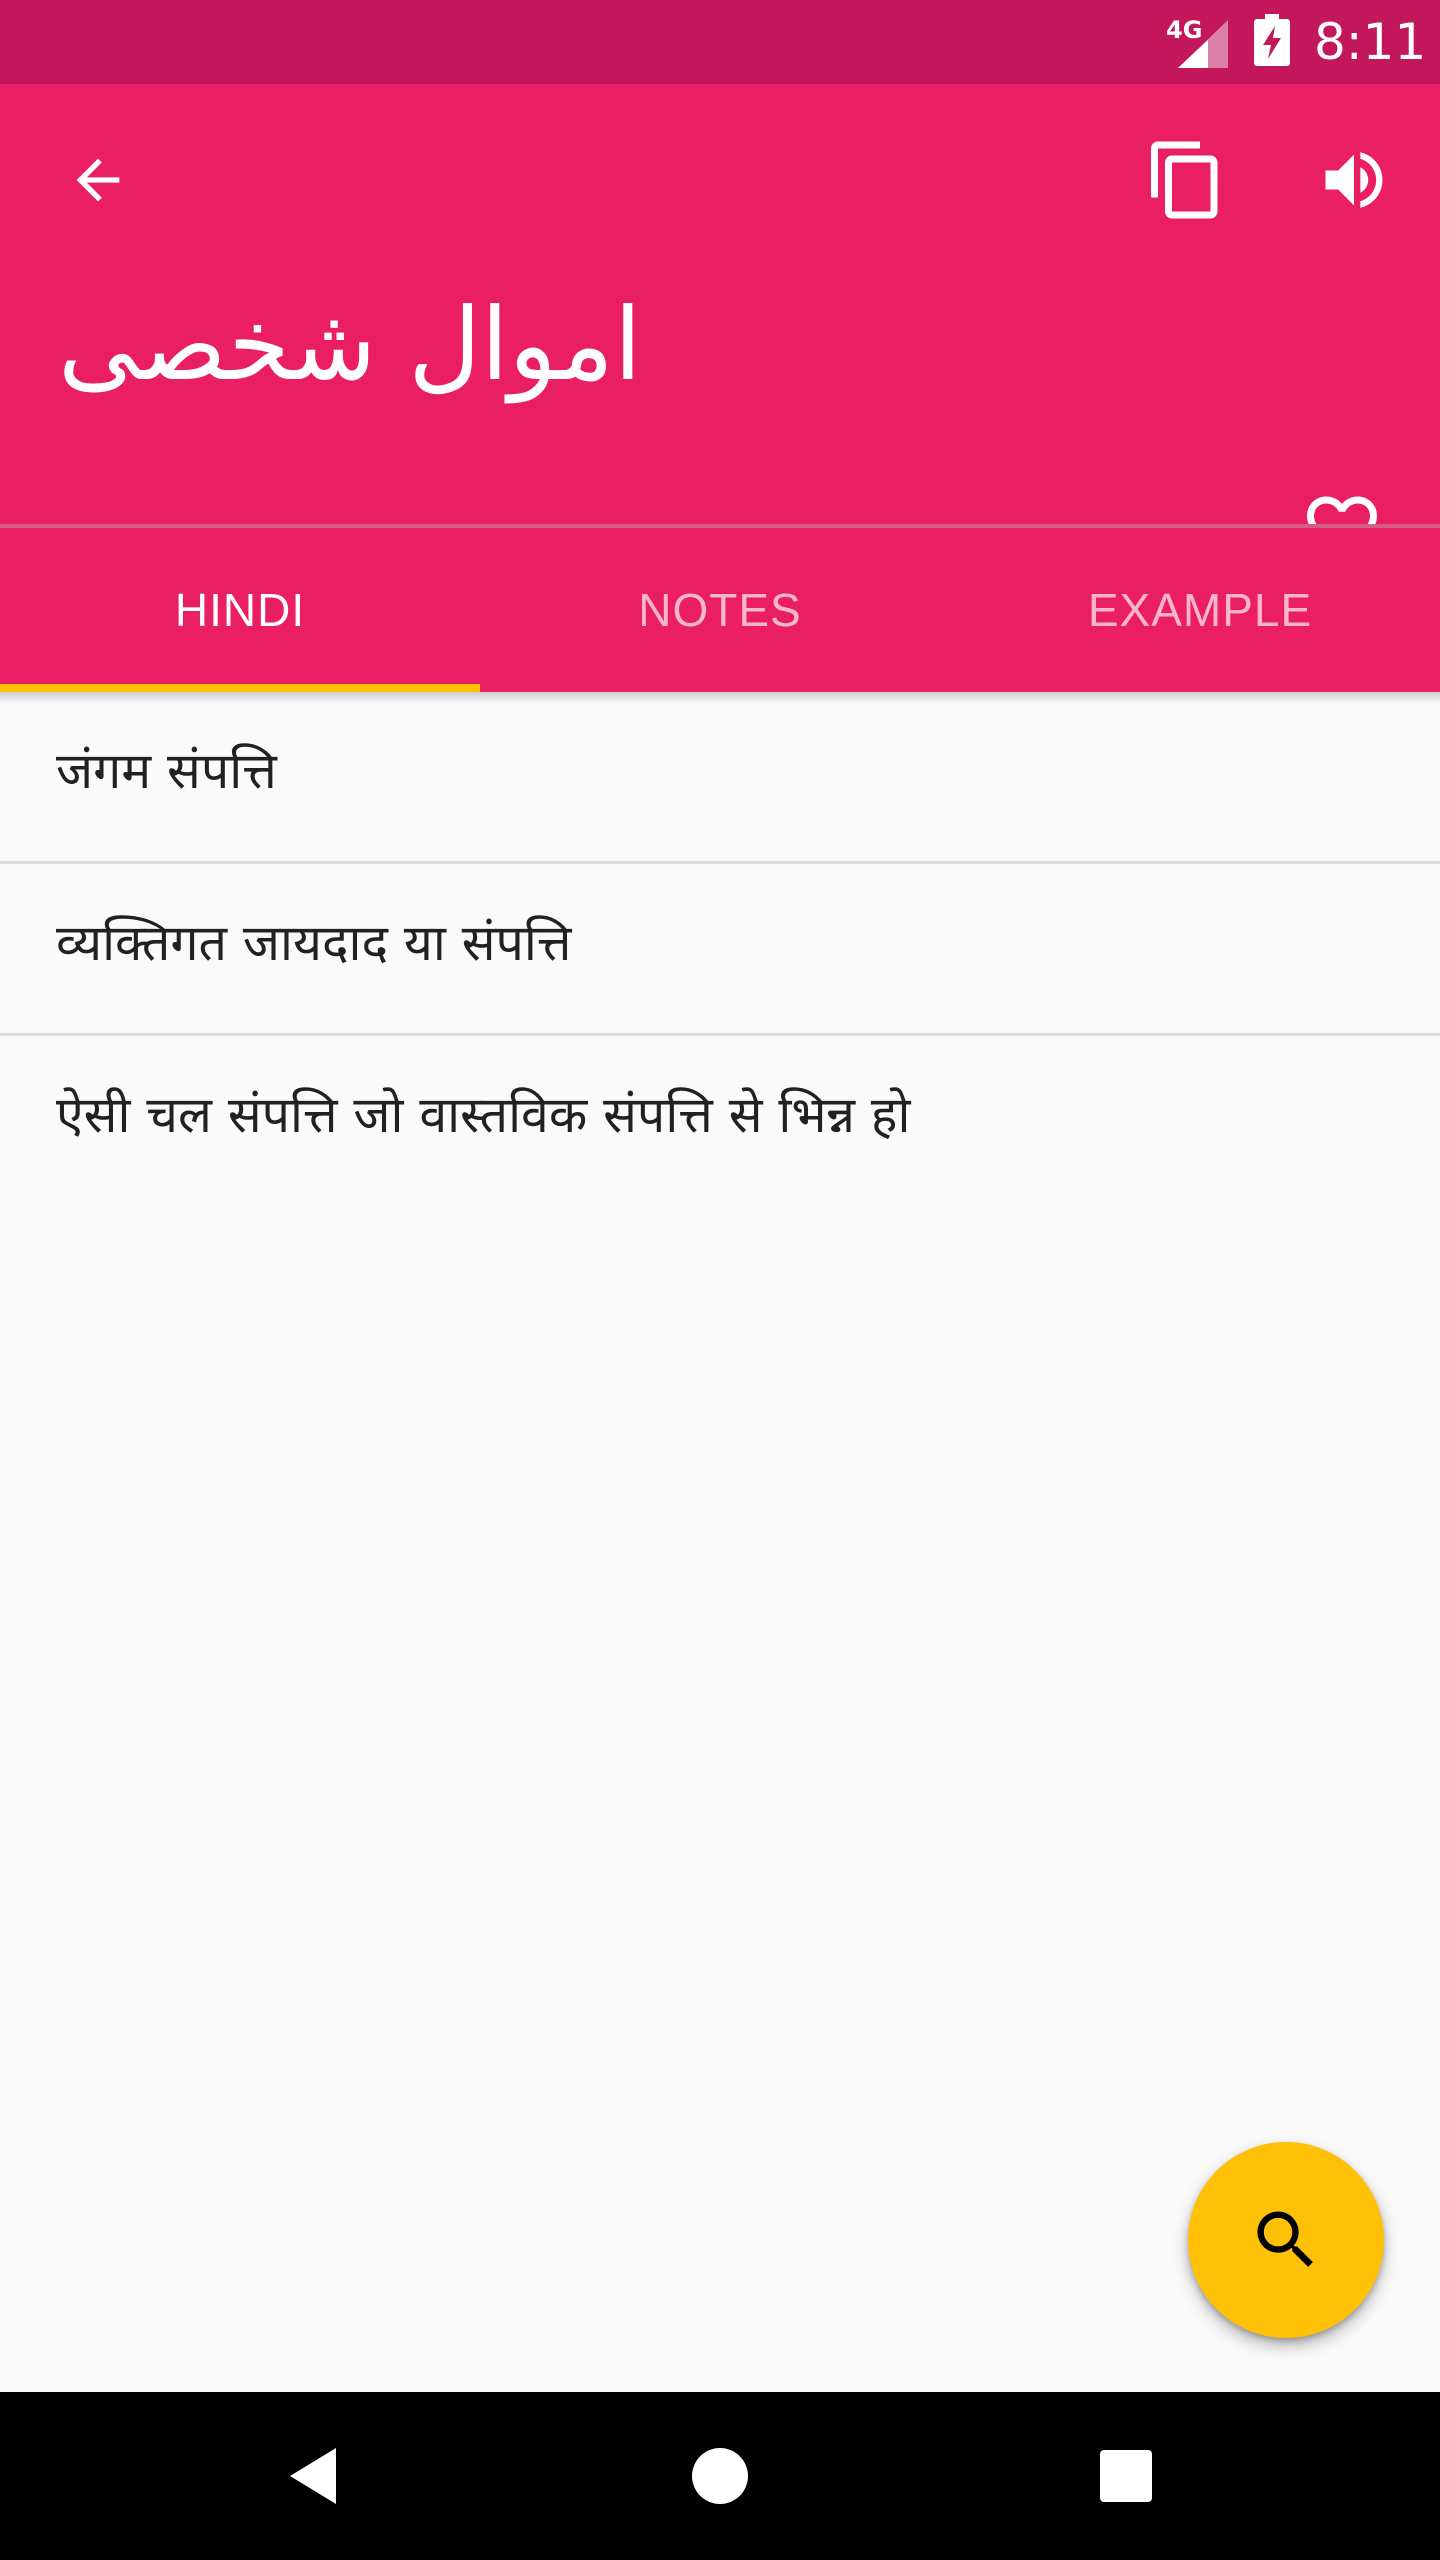 Image resolution: width=1440 pixels, height=2560 pixels. I want to click on tab-hindi: HINDI, so click(240, 610).